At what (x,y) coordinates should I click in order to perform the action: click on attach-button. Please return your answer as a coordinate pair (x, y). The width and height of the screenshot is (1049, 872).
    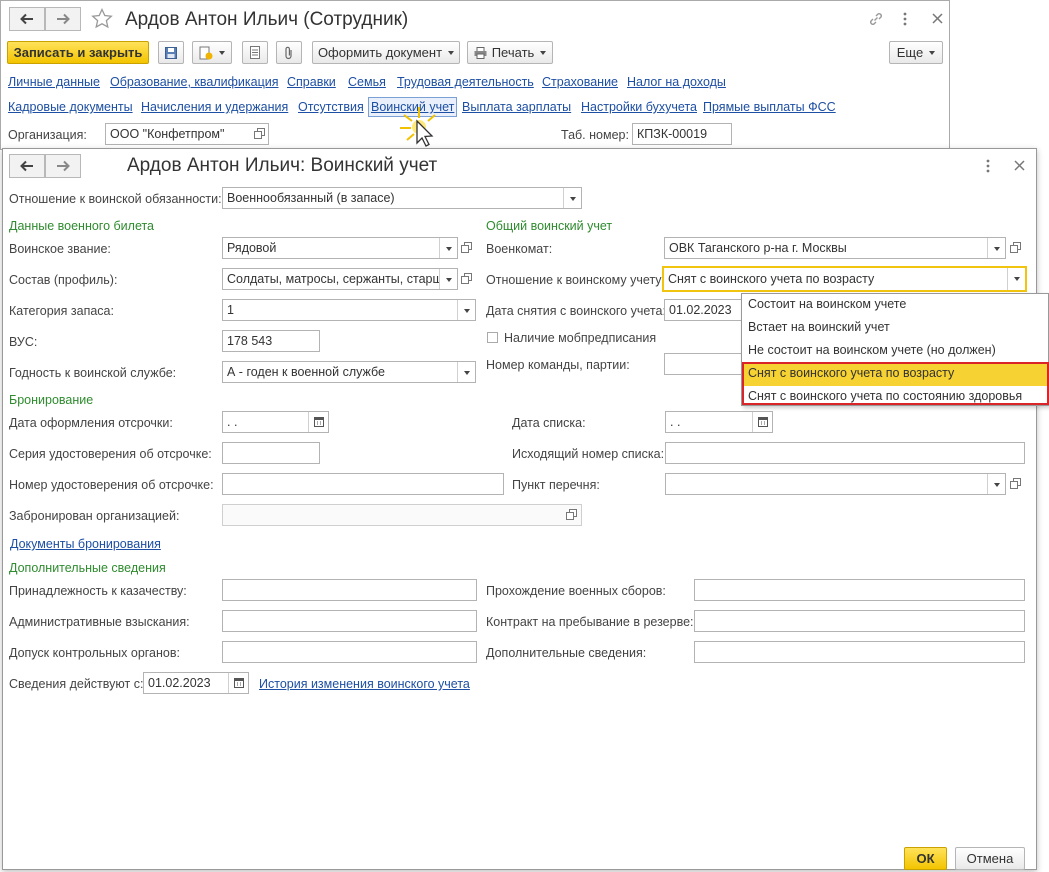
    Looking at the image, I should click on (289, 52).